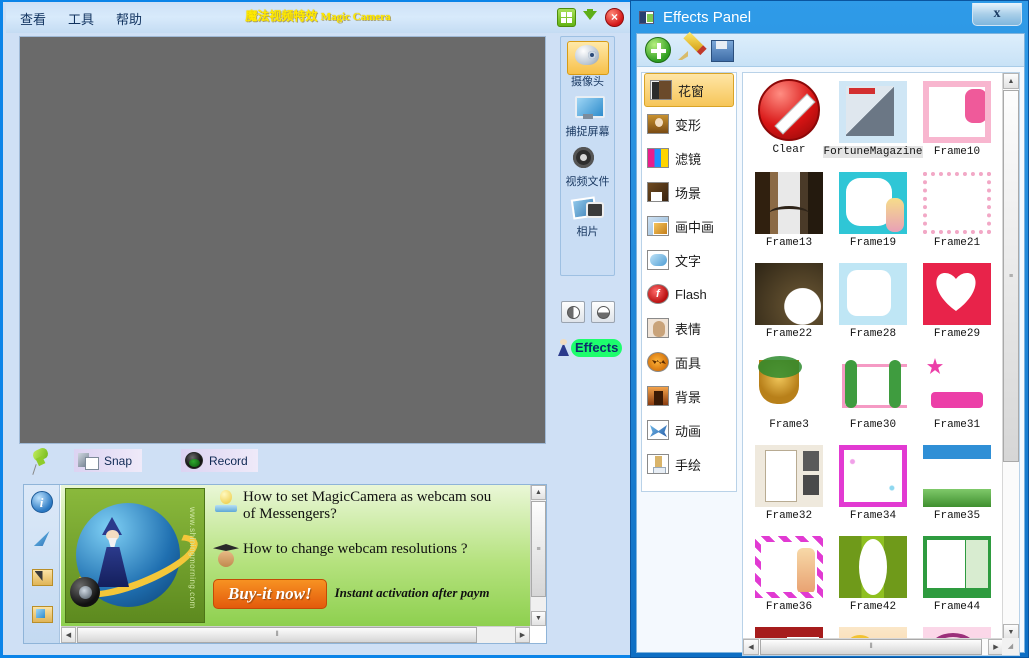  I want to click on source-webcam: 摄像头, so click(587, 64).